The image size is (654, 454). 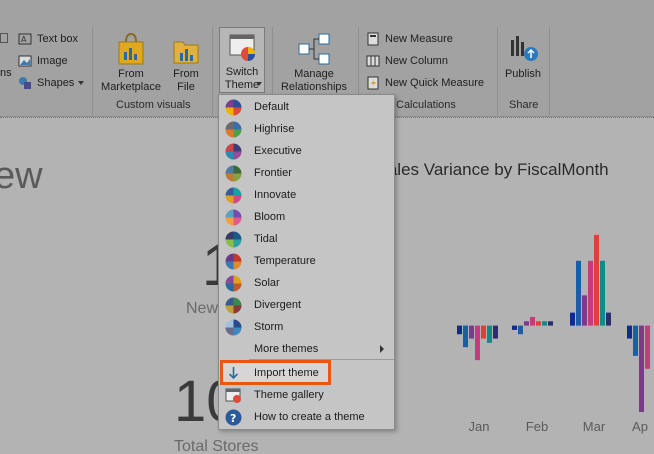 I want to click on menu-item-label: Highrise, so click(x=274, y=129).